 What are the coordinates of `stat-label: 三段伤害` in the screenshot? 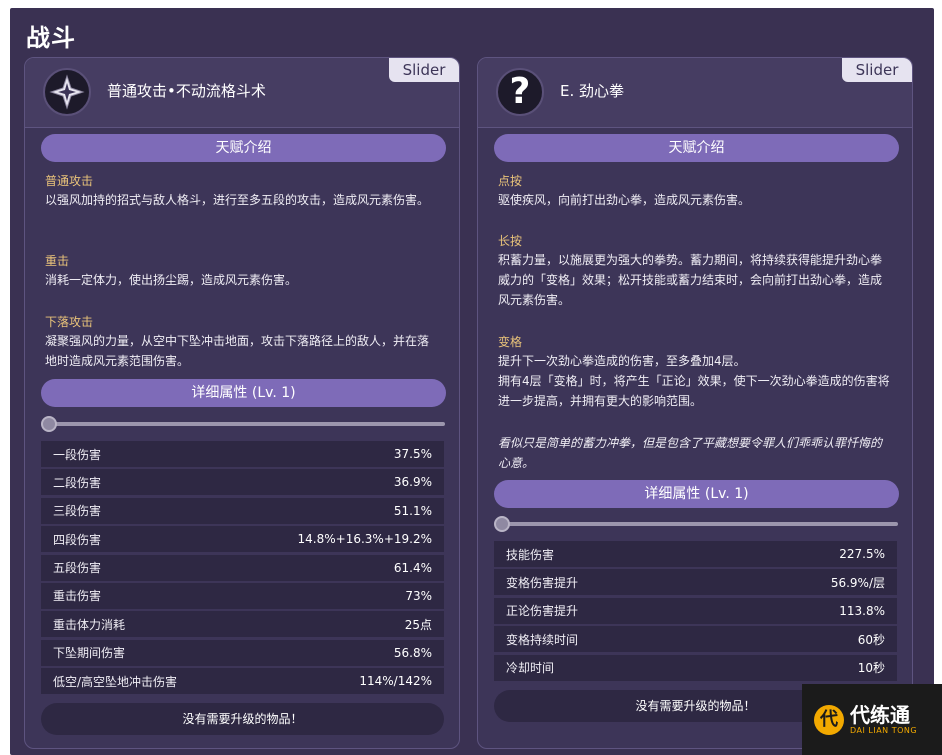 It's located at (77, 511).